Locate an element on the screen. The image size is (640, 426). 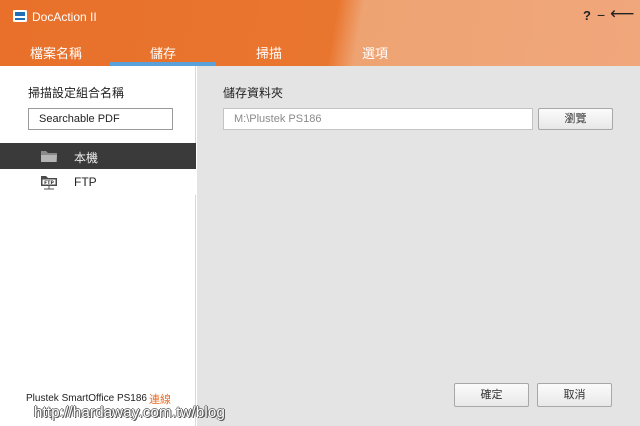
svg-text: FTP is located at coordinates (49, 183).